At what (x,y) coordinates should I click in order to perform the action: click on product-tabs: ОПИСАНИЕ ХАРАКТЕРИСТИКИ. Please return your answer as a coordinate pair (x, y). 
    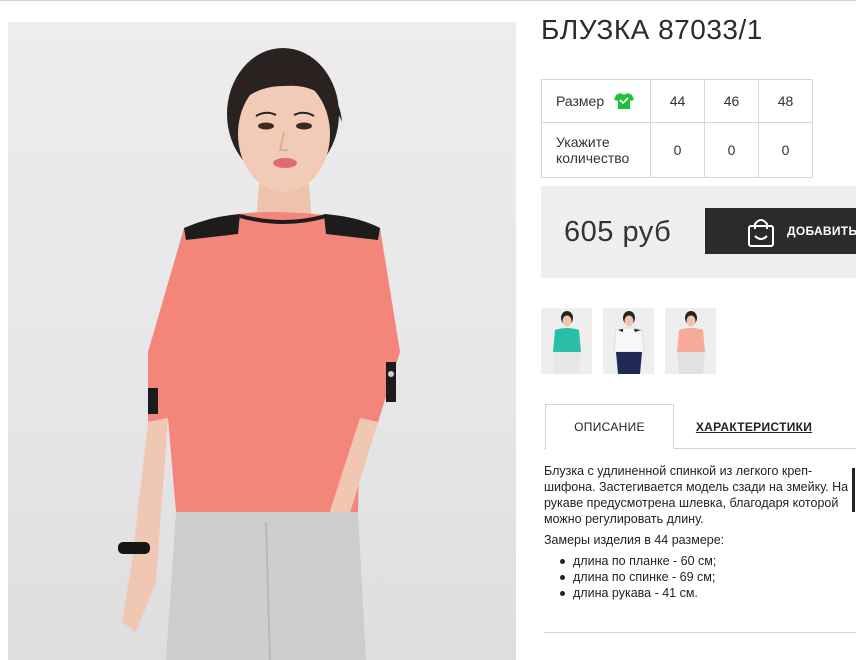
    Looking at the image, I should click on (700, 426).